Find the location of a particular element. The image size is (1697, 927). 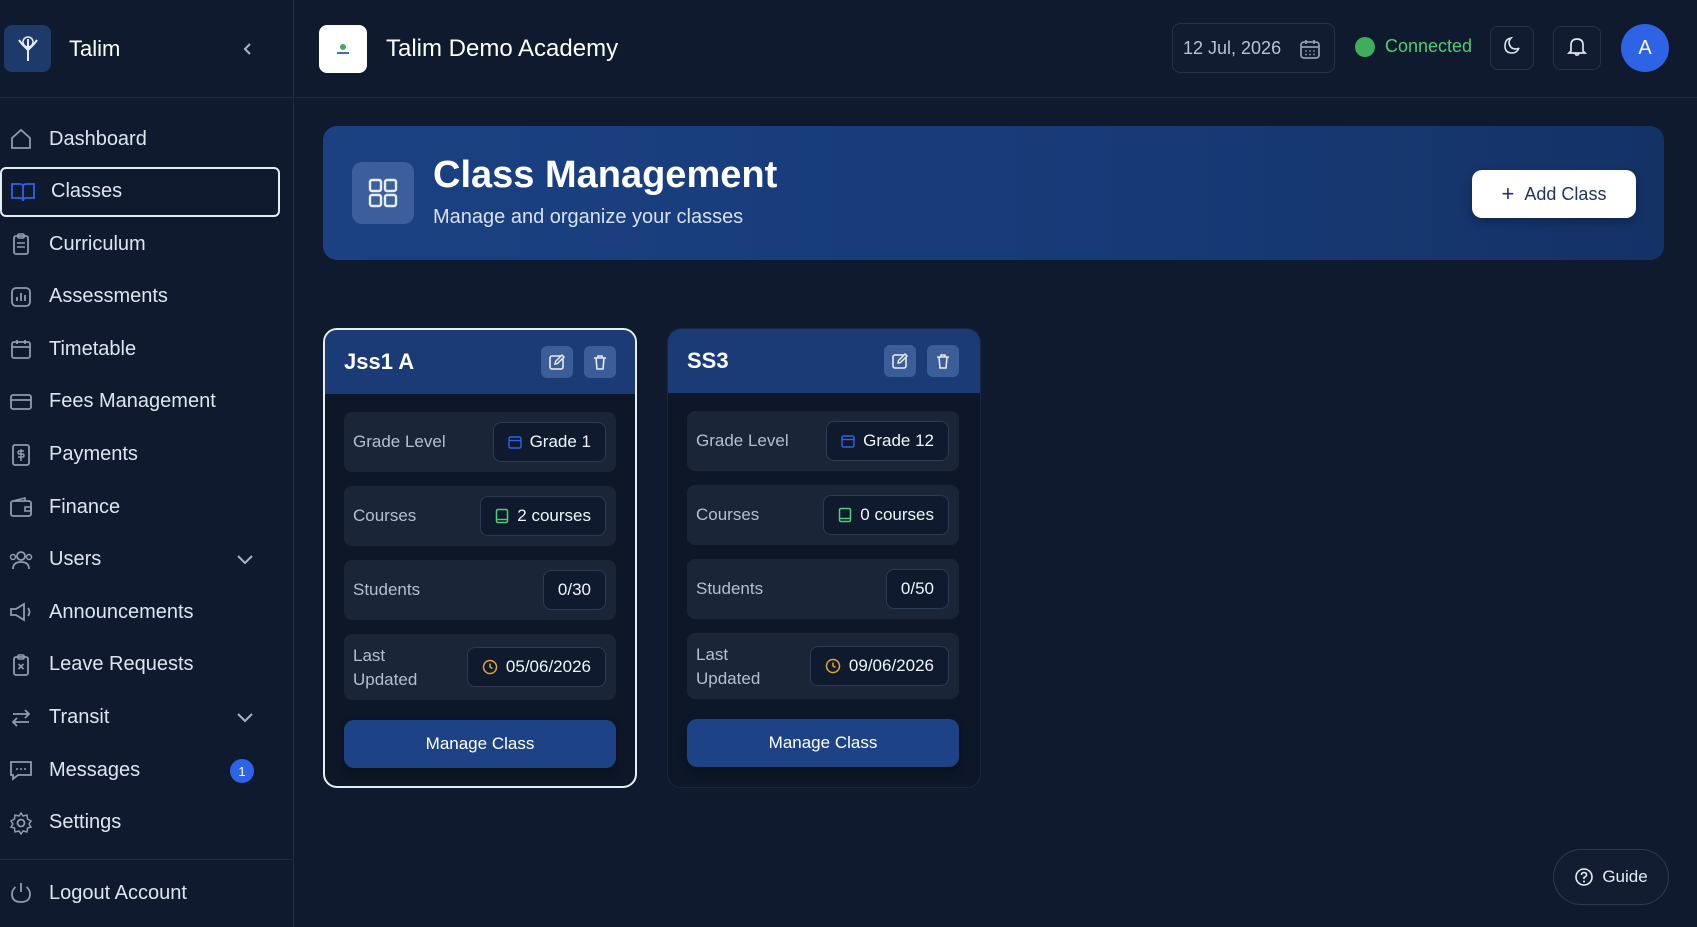

courses-value: 2 courses is located at coordinates (543, 516).